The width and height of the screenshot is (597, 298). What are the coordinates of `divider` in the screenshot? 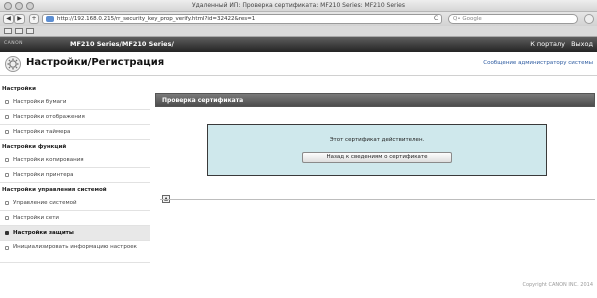 It's located at (377, 199).